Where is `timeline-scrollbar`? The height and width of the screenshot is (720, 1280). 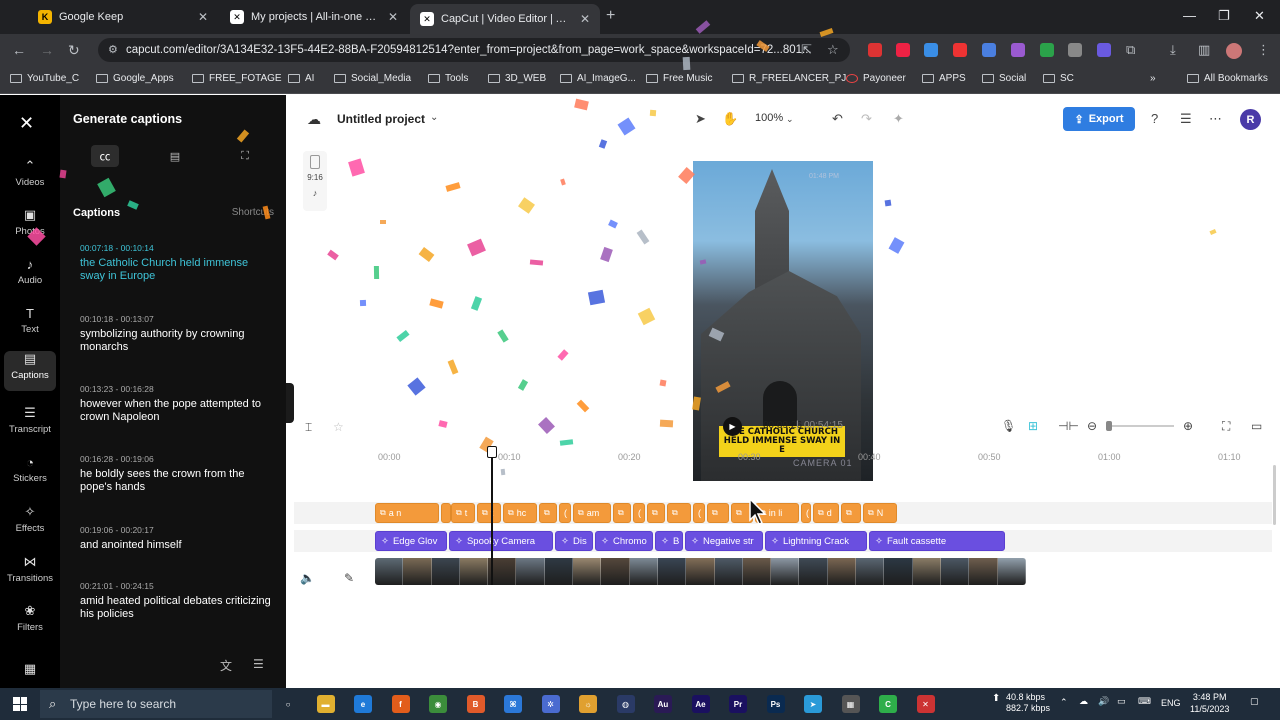
timeline-scrollbar is located at coordinates (1274, 495).